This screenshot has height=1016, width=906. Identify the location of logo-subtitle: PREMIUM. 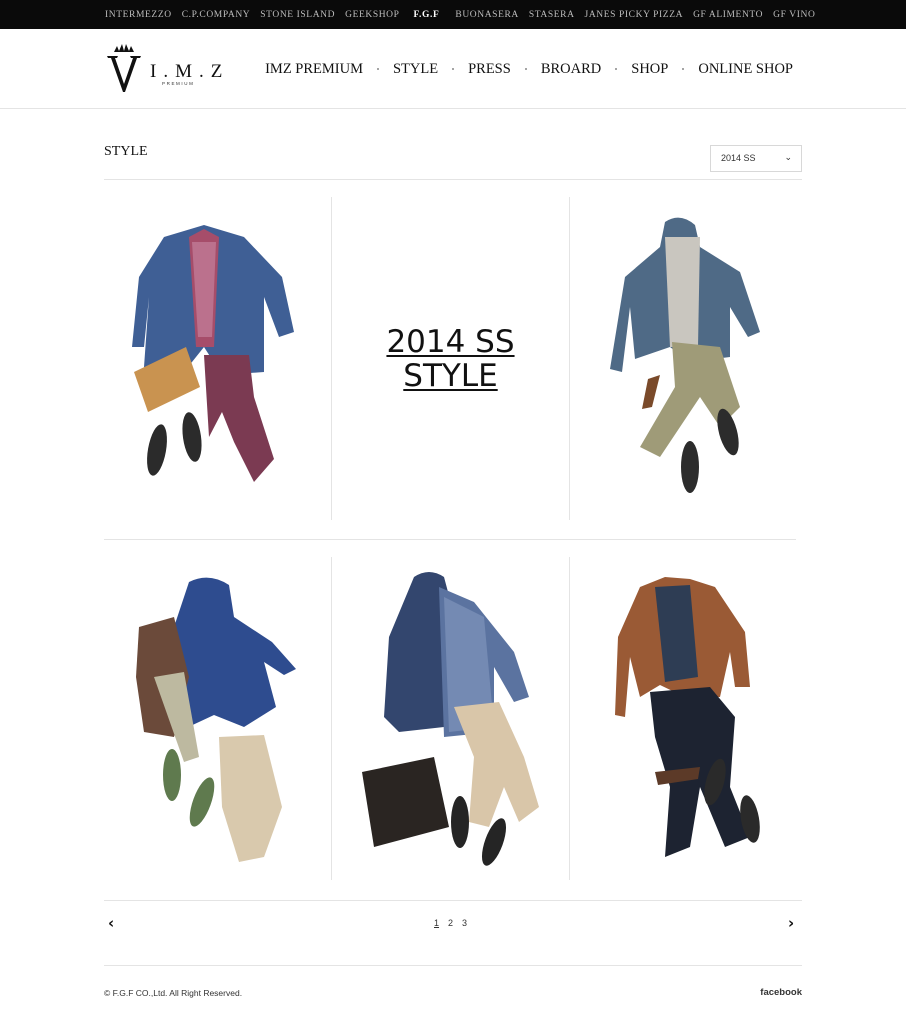
(178, 83).